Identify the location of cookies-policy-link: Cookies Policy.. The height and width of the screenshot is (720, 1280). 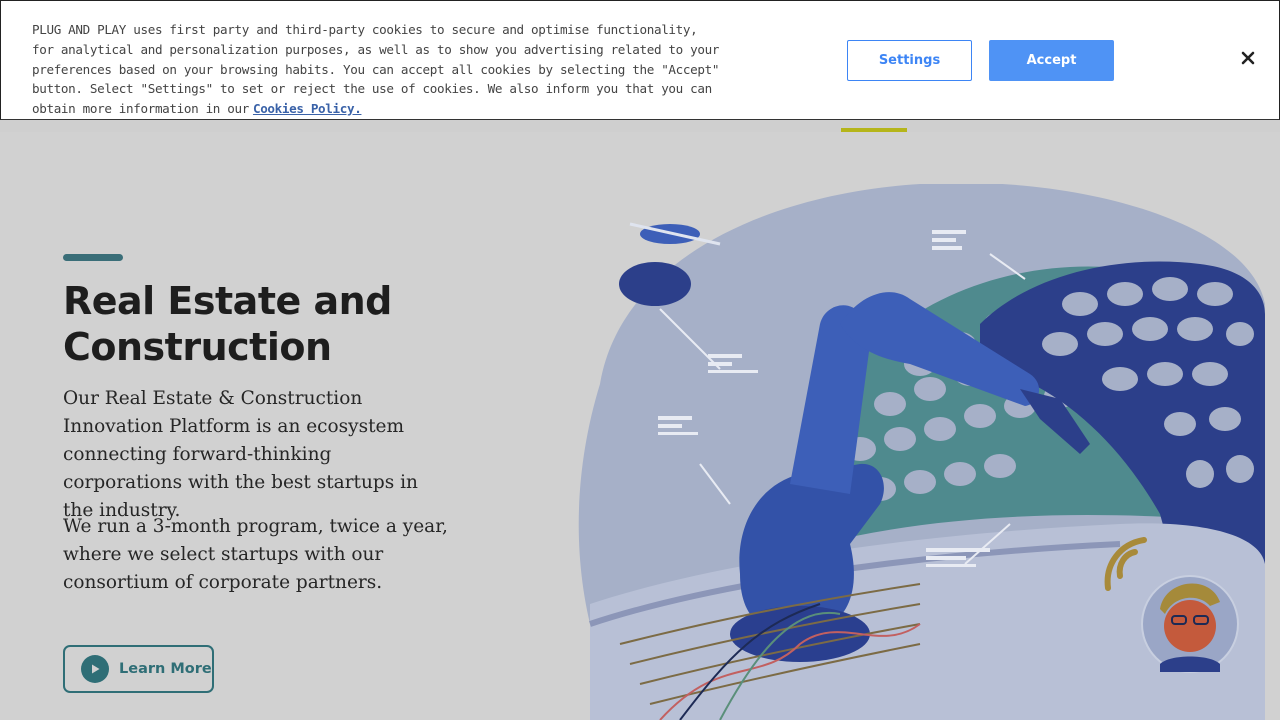
(307, 108).